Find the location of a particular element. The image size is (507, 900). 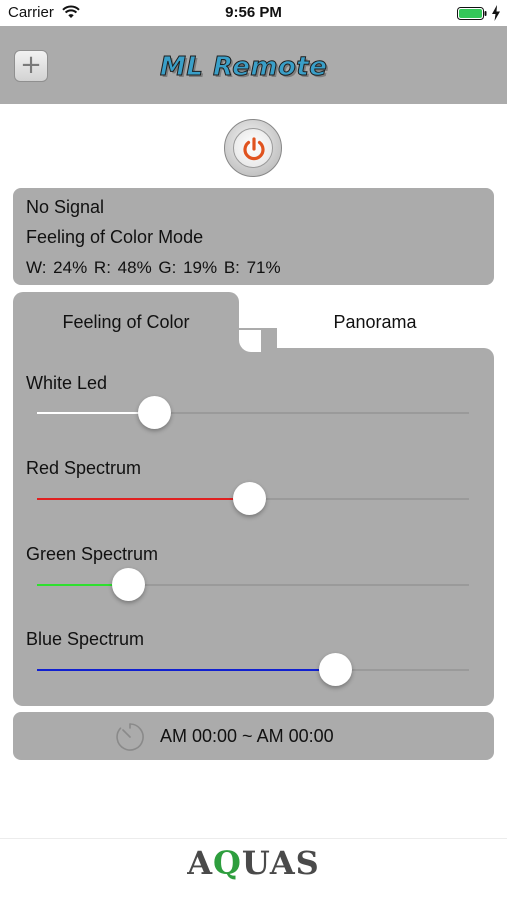

red-spectrum-slider is located at coordinates (253, 498).